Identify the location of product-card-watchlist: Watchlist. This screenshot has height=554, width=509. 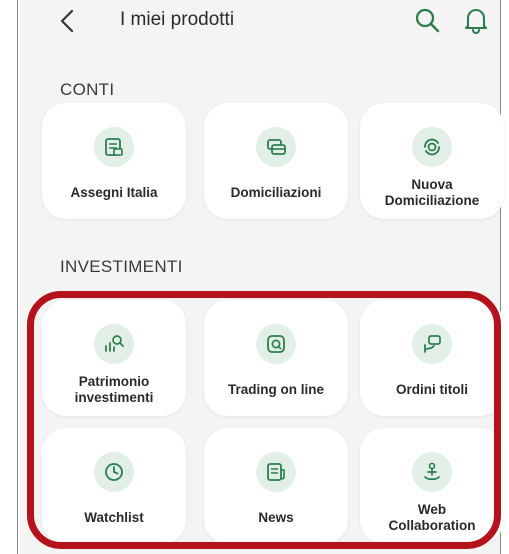
(114, 486).